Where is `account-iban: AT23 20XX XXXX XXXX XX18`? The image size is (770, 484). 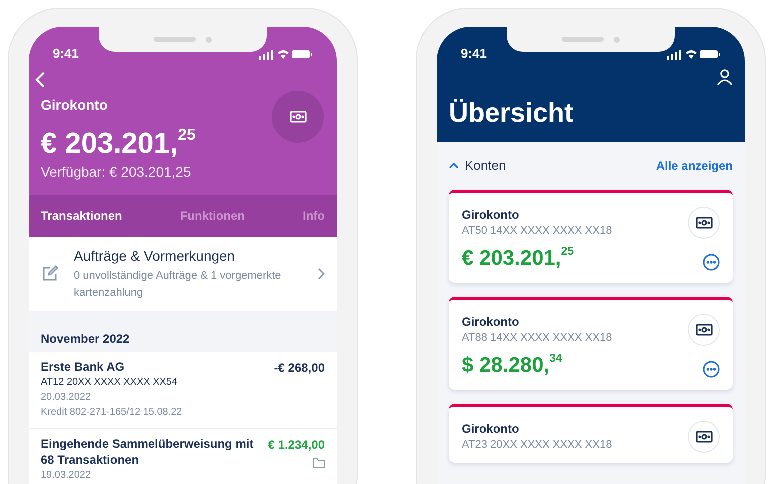
account-iban: AT23 20XX XXXX XXXX XX18 is located at coordinates (537, 445).